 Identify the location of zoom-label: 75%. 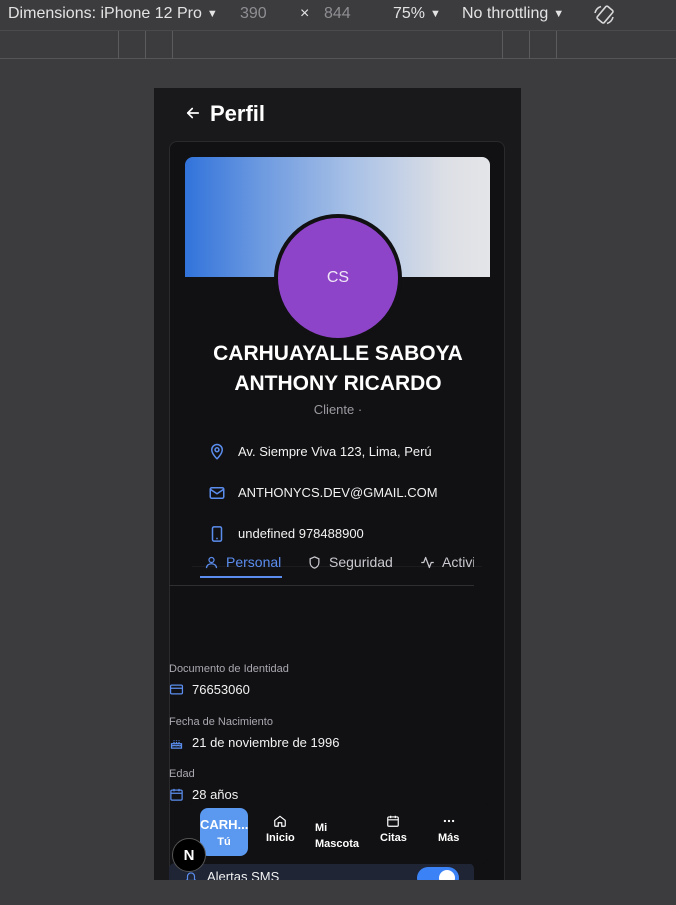
(409, 13).